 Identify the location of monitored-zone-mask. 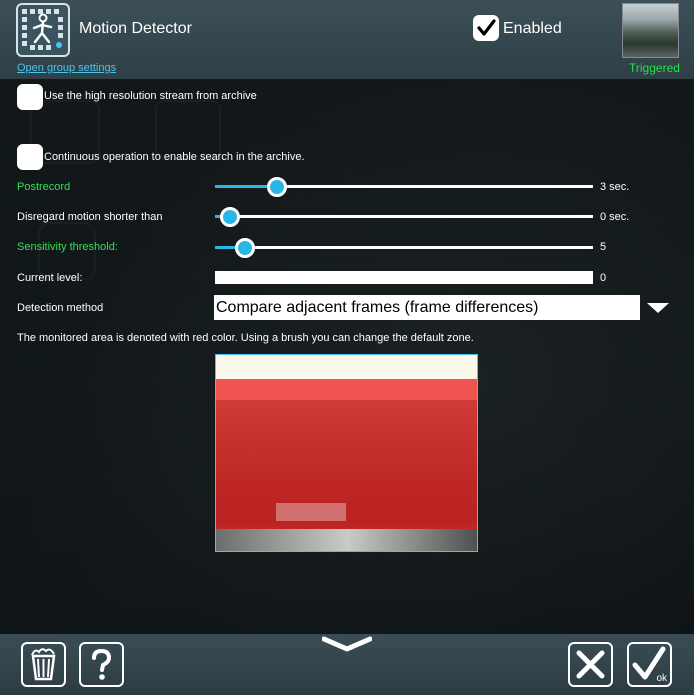
(346, 454).